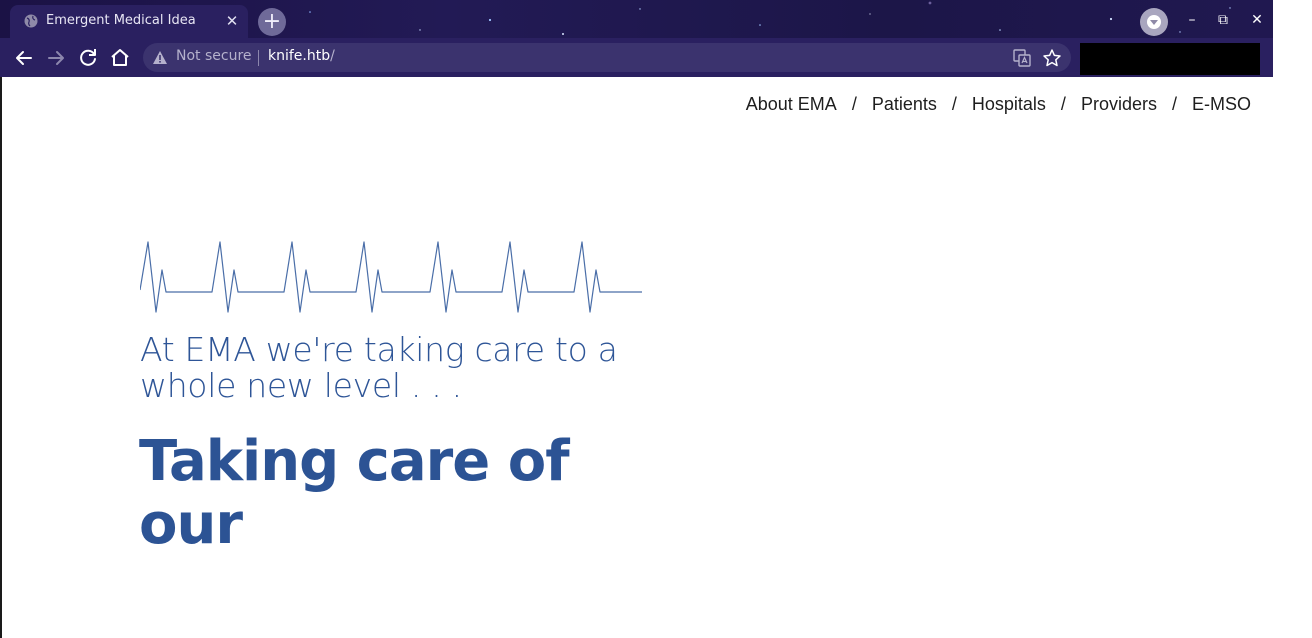 This screenshot has width=1312, height=638. I want to click on arrow-left-icon, so click(24, 58).